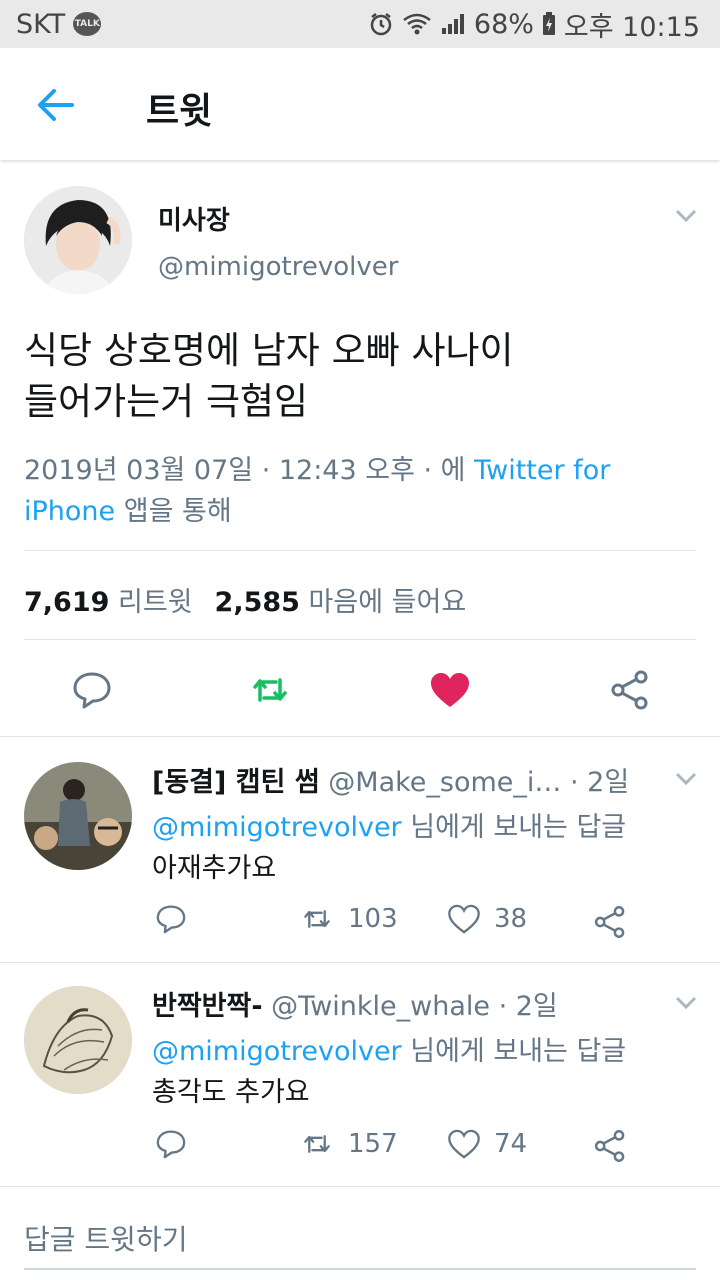  What do you see at coordinates (511, 919) in the screenshot?
I see `reply-like-count: 38` at bounding box center [511, 919].